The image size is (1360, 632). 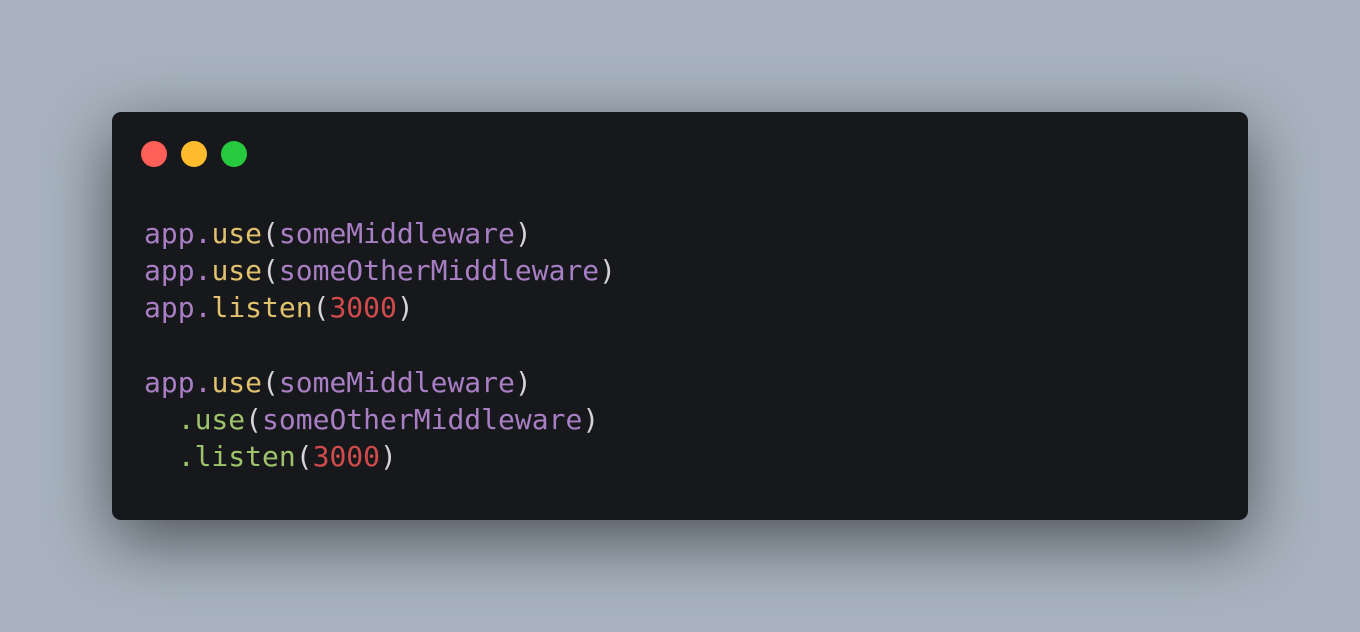 What do you see at coordinates (236, 457) in the screenshot?
I see `code-token-chain: .listen` at bounding box center [236, 457].